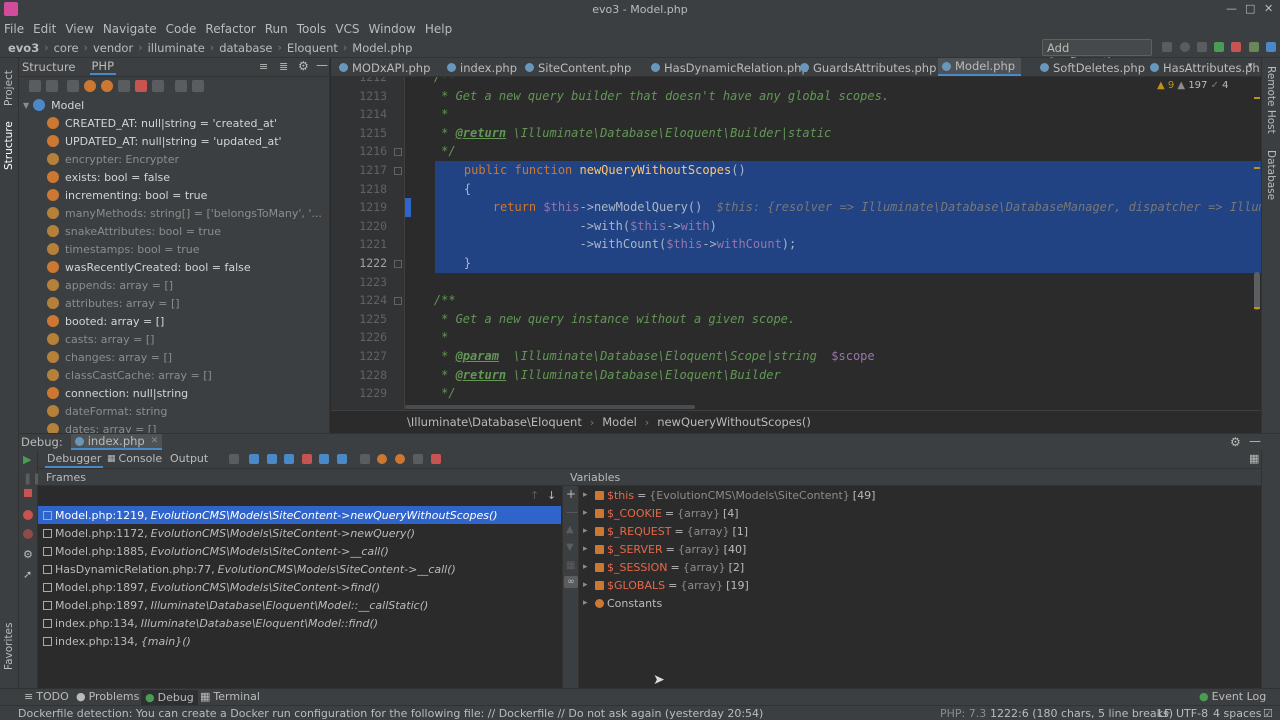 The width and height of the screenshot is (1280, 720). Describe the element at coordinates (272, 459) in the screenshot. I see `step-over-icon` at that location.